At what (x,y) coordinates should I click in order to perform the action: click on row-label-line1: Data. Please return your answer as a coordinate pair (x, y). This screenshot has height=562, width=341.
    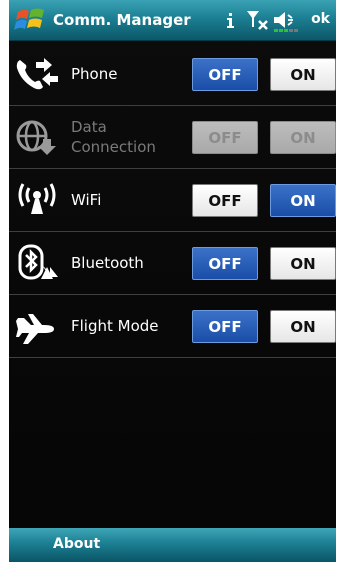
    Looking at the image, I should click on (89, 127).